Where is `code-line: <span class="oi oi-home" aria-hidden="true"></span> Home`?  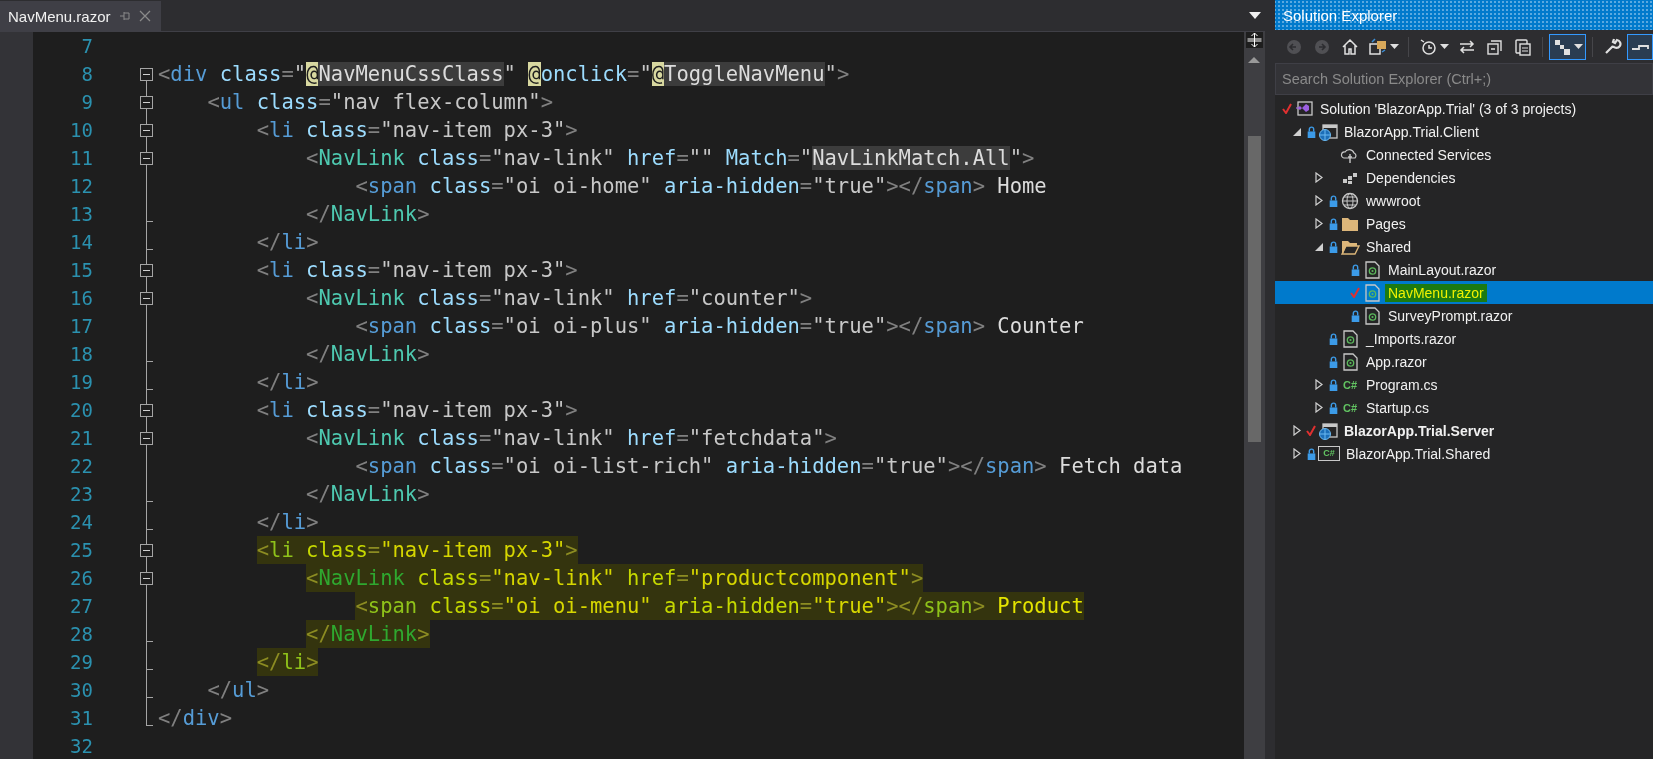
code-line: <span class="oi oi-home" aria-hidden="true"></span> Home is located at coordinates (700, 186).